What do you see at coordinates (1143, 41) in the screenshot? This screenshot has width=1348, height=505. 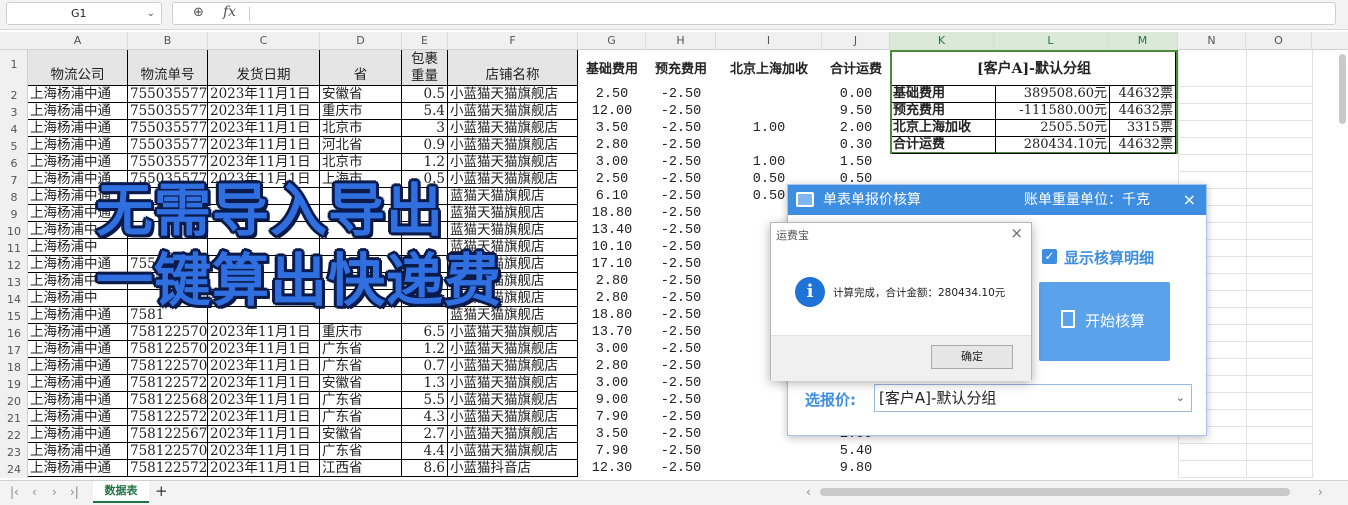 I see `column-header-m: M` at bounding box center [1143, 41].